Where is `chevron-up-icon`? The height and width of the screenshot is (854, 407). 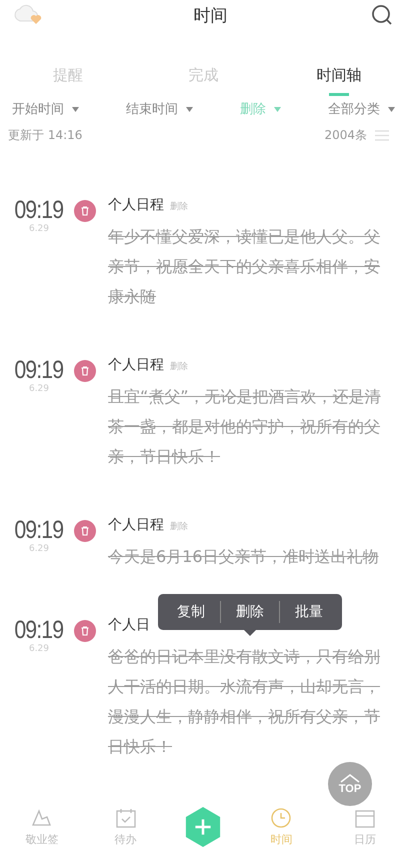
chevron-up-icon is located at coordinates (350, 778).